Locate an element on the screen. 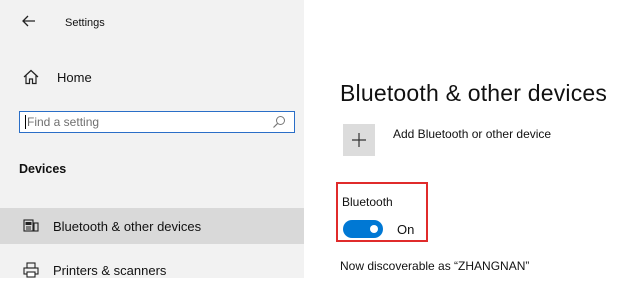 The width and height of the screenshot is (643, 288). add-device-button: Add Bluetooth or other device is located at coordinates (447, 140).